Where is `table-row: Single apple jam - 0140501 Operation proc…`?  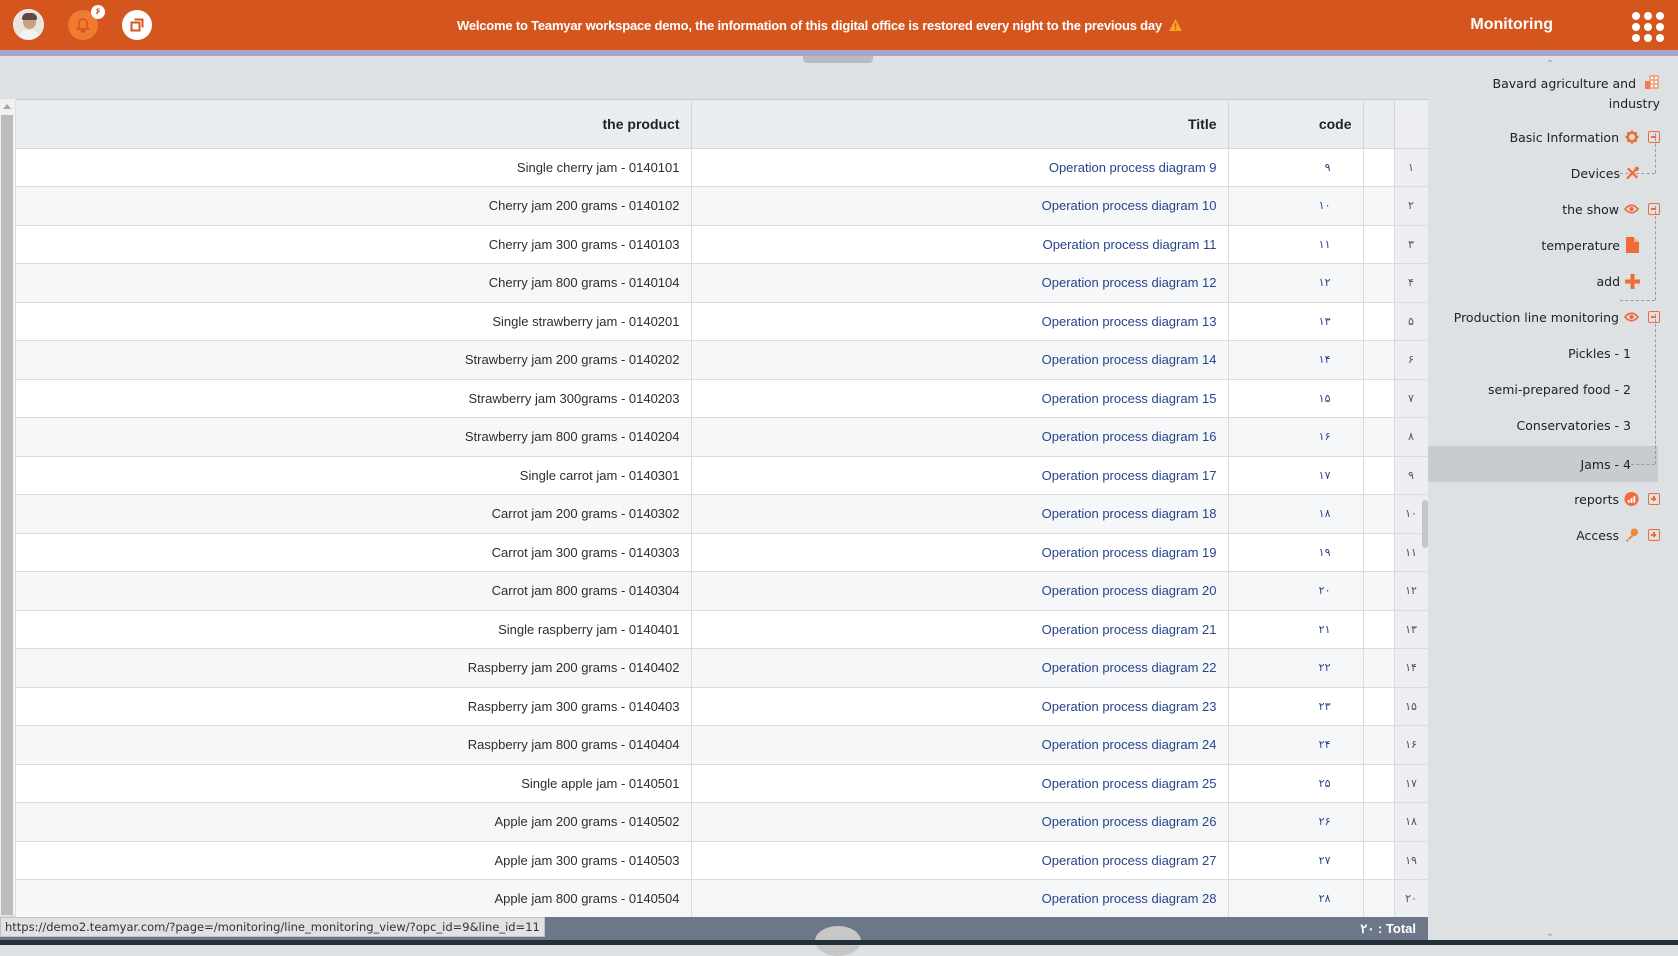 table-row: Single apple jam - 0140501 Operation proc… is located at coordinates (722, 783).